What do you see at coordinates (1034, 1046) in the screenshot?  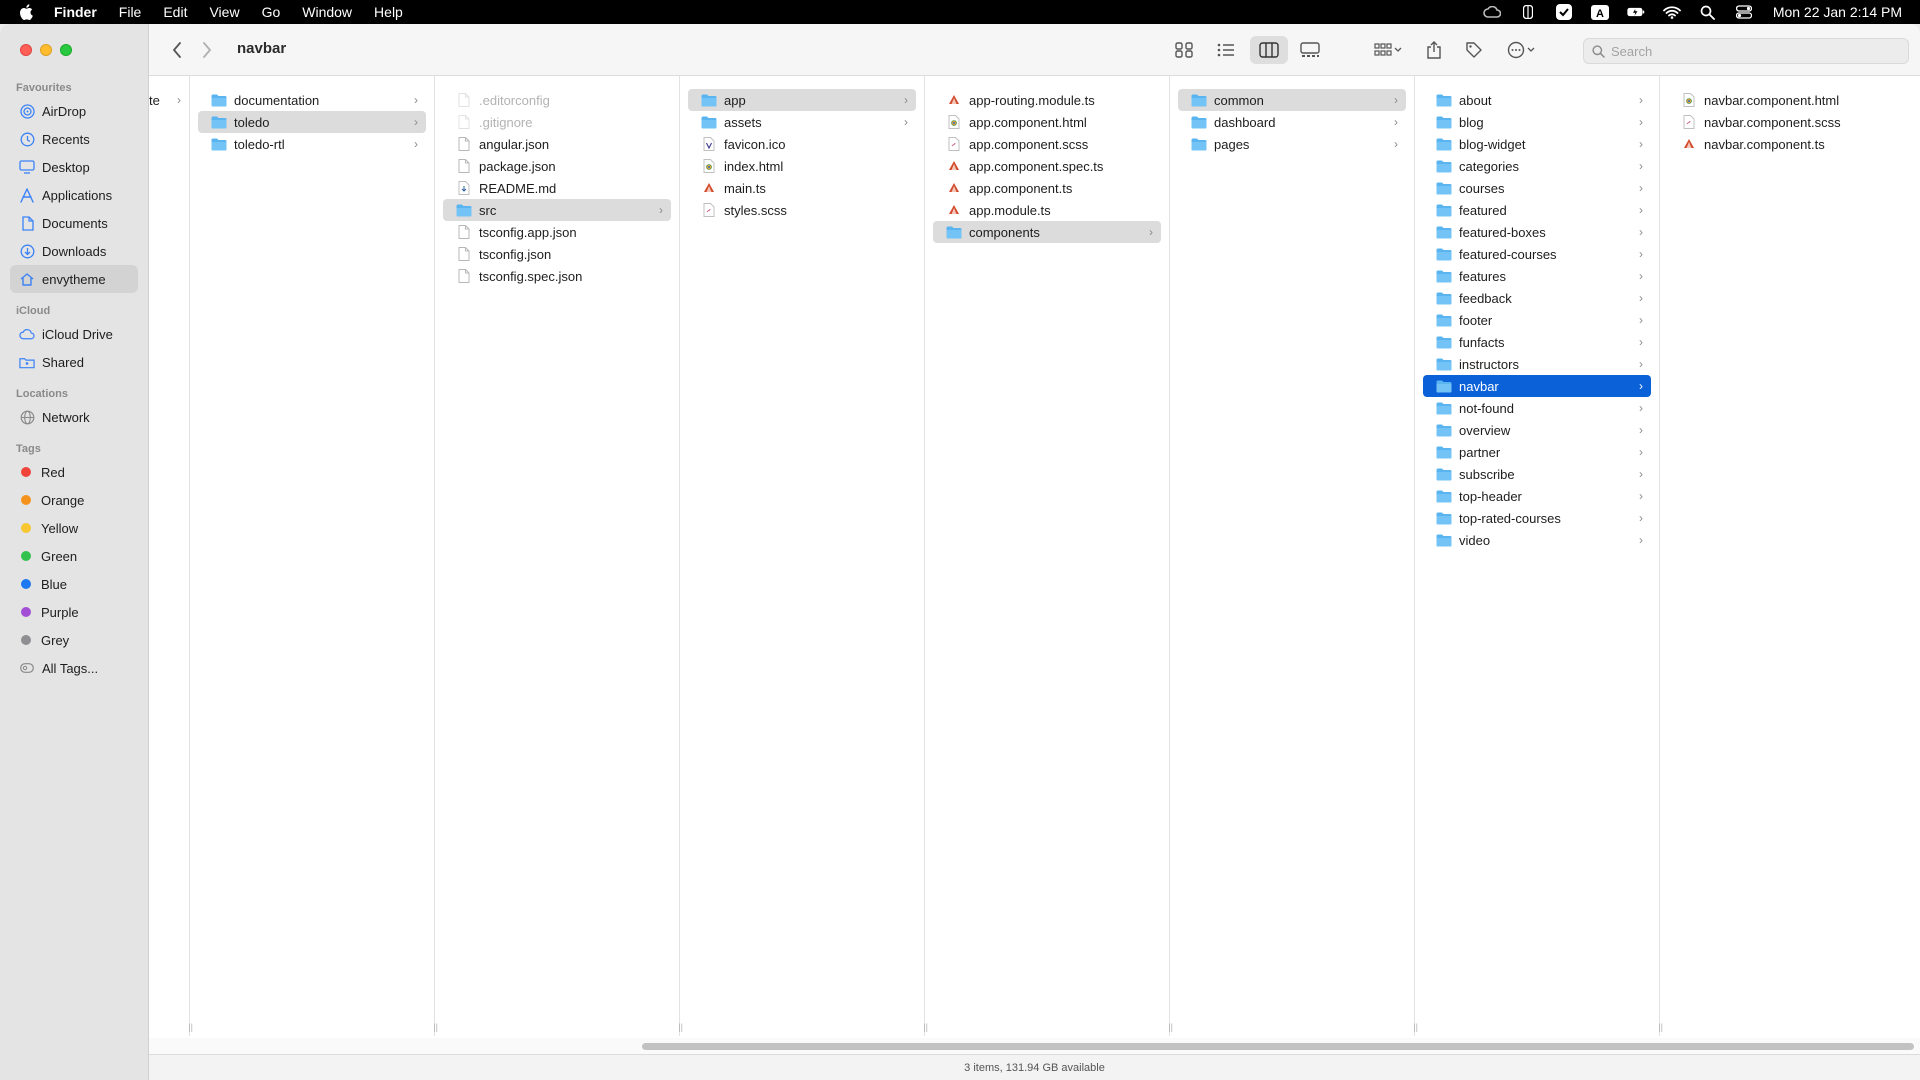 I see `horizontal-scrollbar` at bounding box center [1034, 1046].